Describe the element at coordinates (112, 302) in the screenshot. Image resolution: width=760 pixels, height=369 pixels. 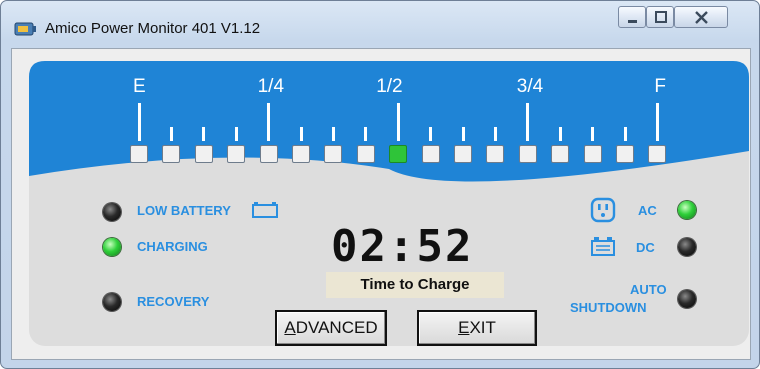
I see `recovery-led` at that location.